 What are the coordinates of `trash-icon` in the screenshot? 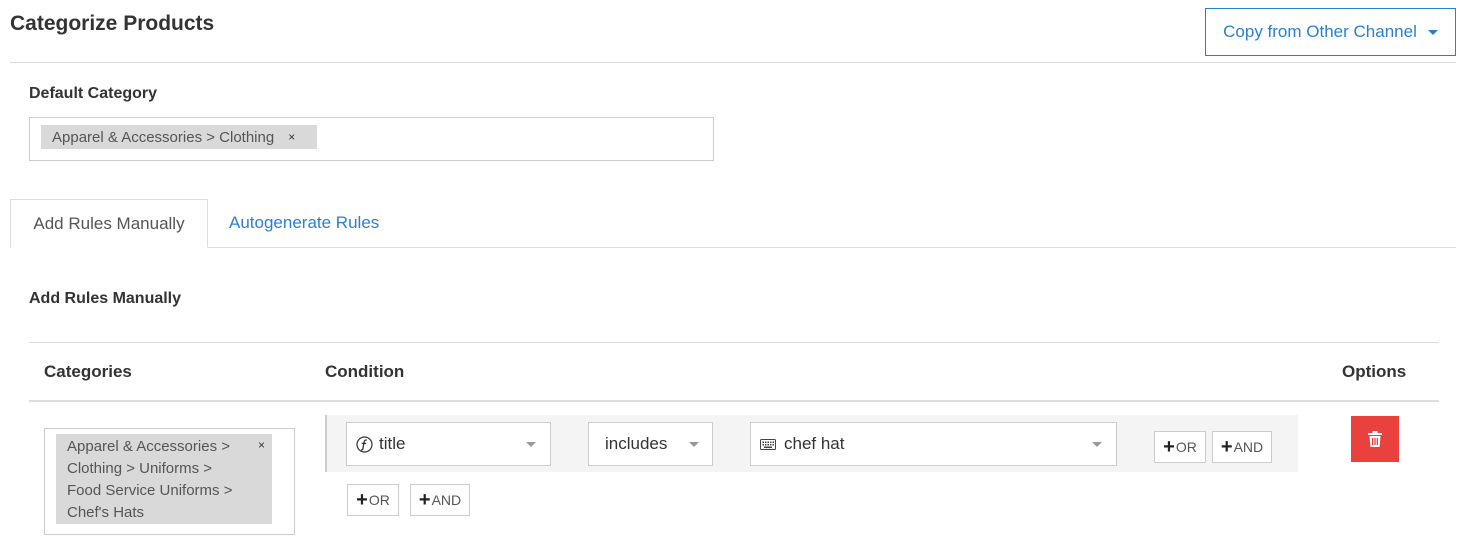 It's located at (1375, 439).